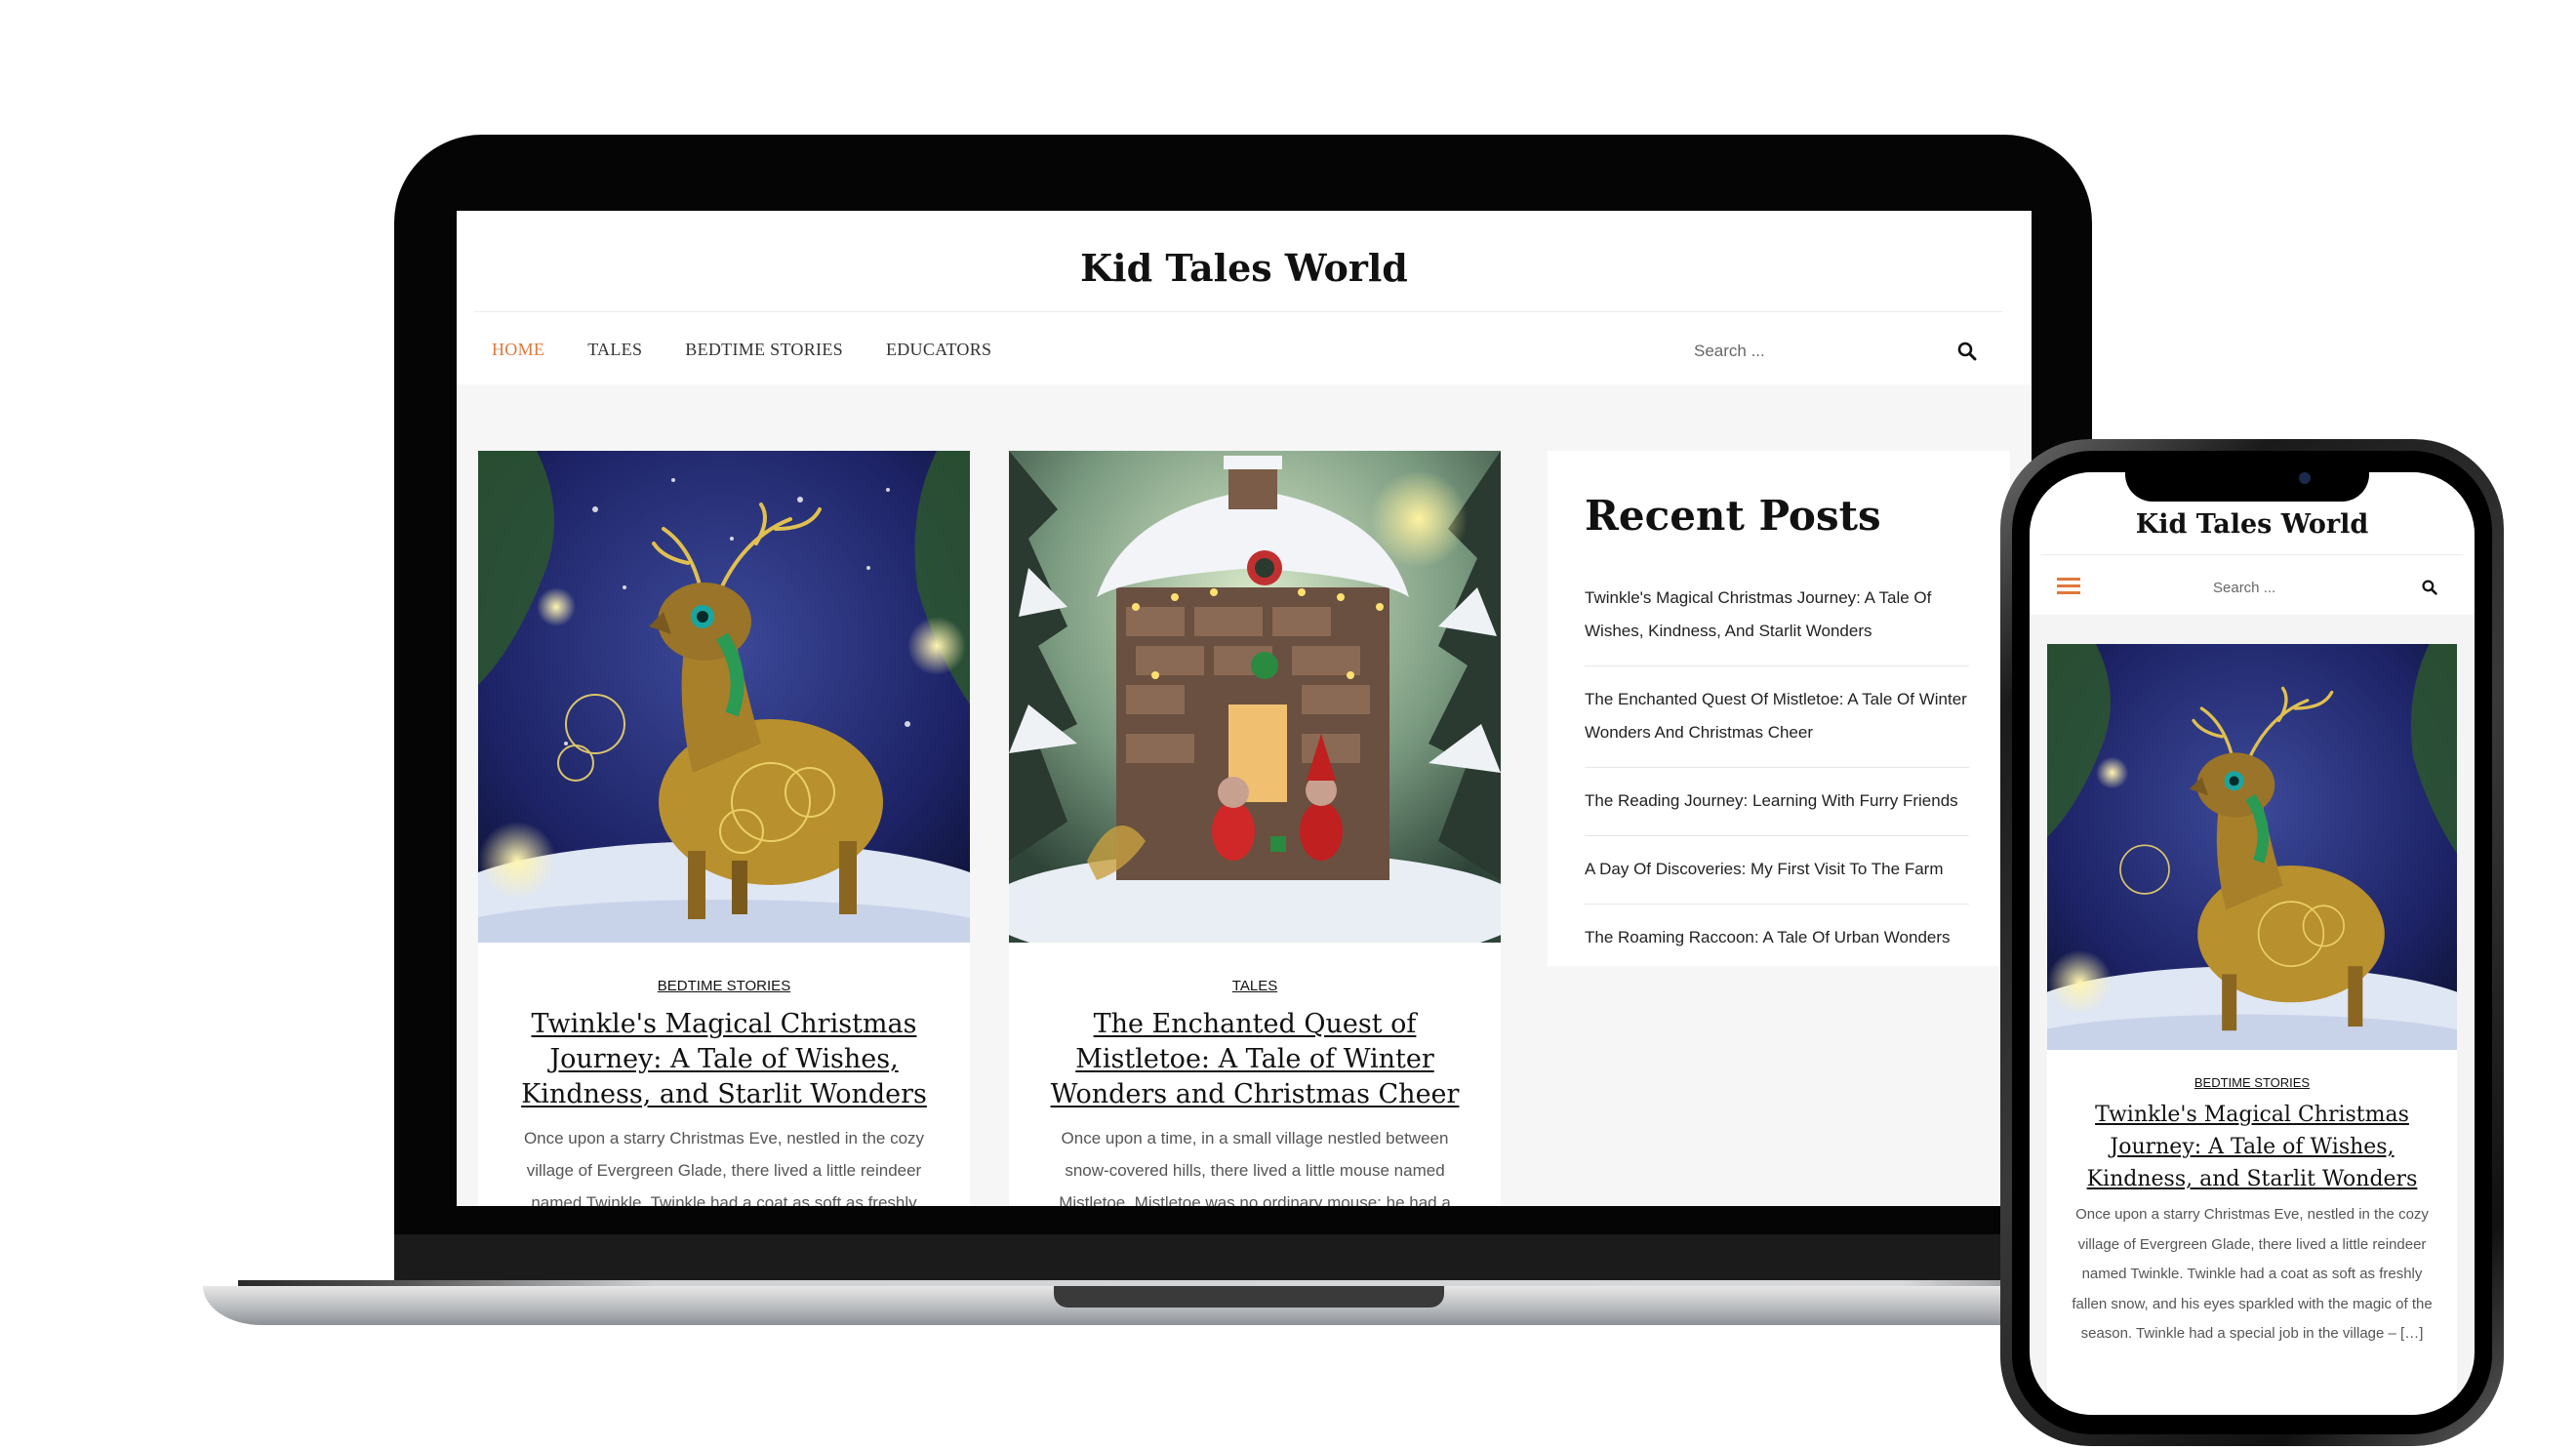 The image size is (2576, 1449). I want to click on site-title: Kid Tales World, so click(1244, 268).